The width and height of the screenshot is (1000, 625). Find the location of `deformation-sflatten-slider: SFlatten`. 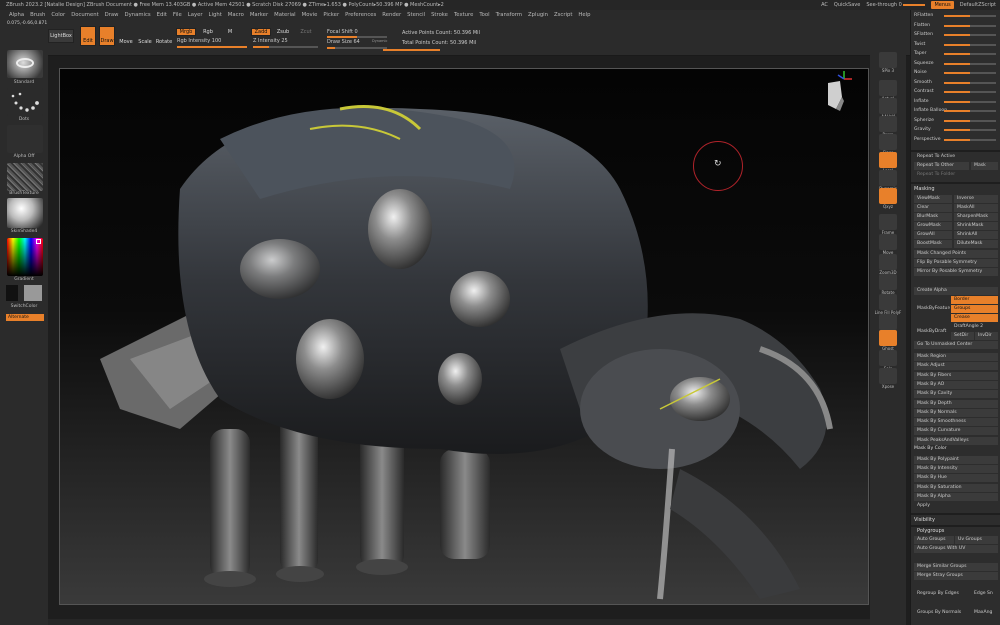

deformation-sflatten-slider: SFlatten is located at coordinates (956, 35).